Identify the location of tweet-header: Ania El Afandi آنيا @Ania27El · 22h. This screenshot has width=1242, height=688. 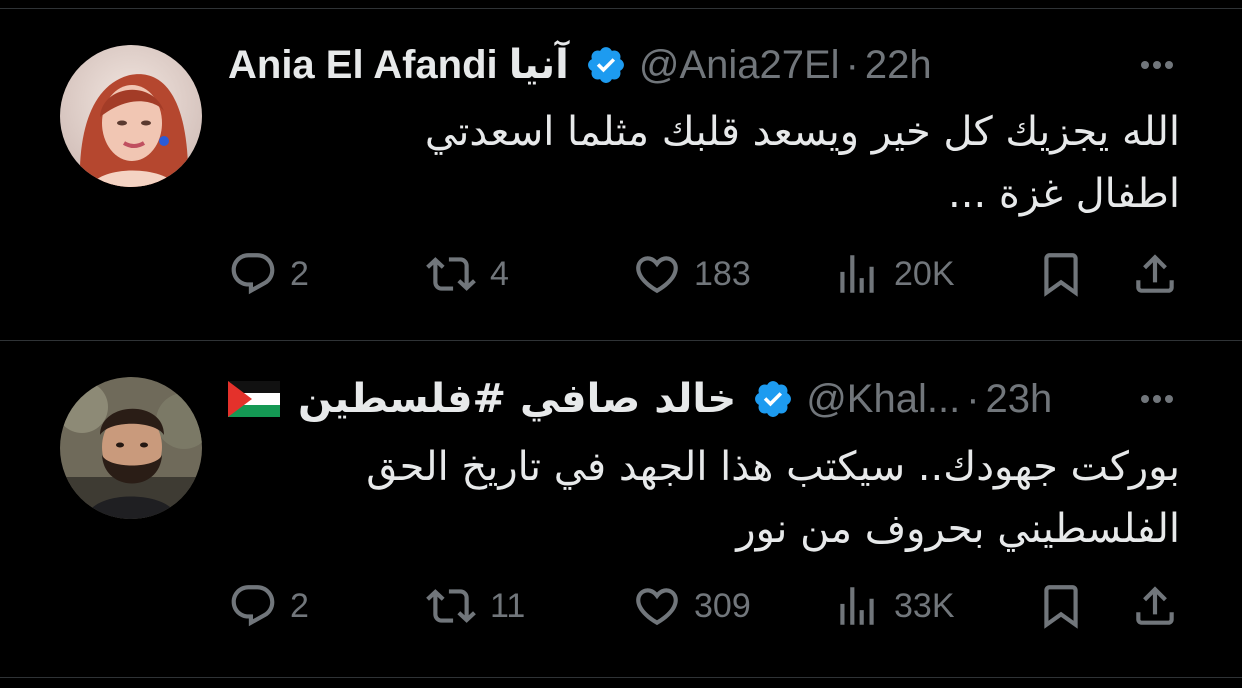
(705, 65).